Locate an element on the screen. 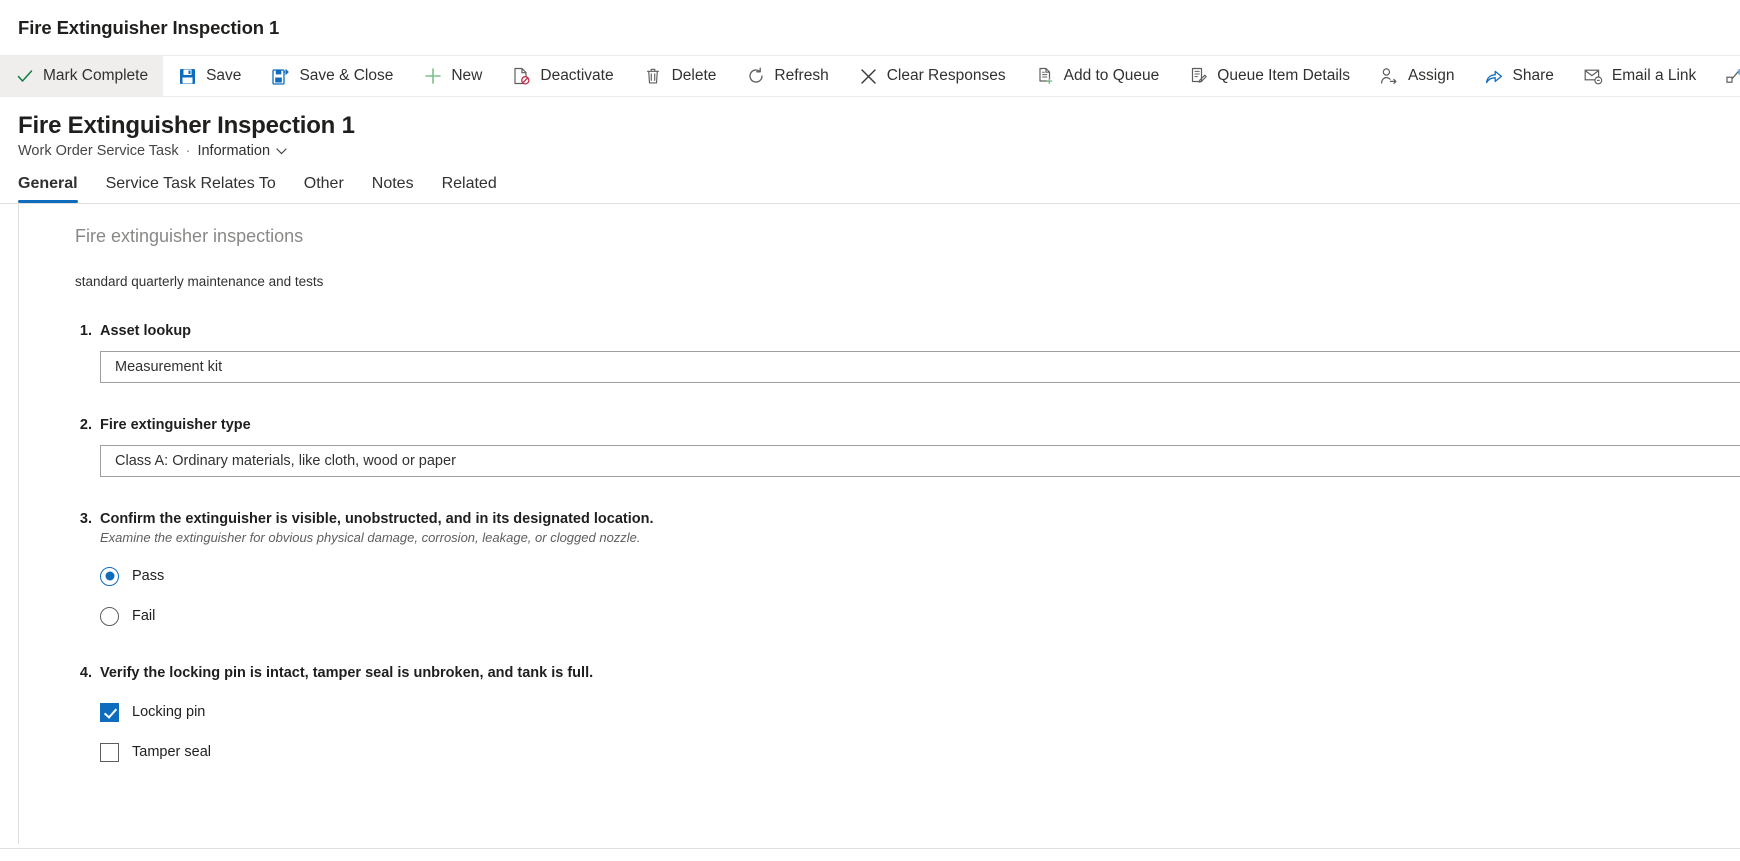 The height and width of the screenshot is (861, 1740). chevron-down-icon is located at coordinates (281, 151).